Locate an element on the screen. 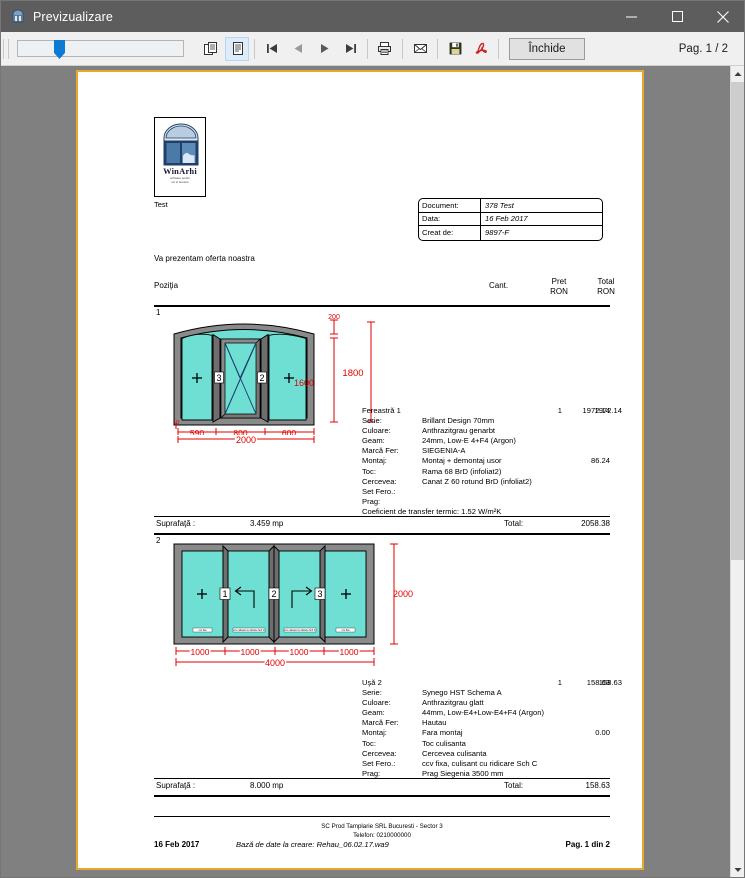 This screenshot has height=878, width=745. zoom-slider is located at coordinates (100, 49).